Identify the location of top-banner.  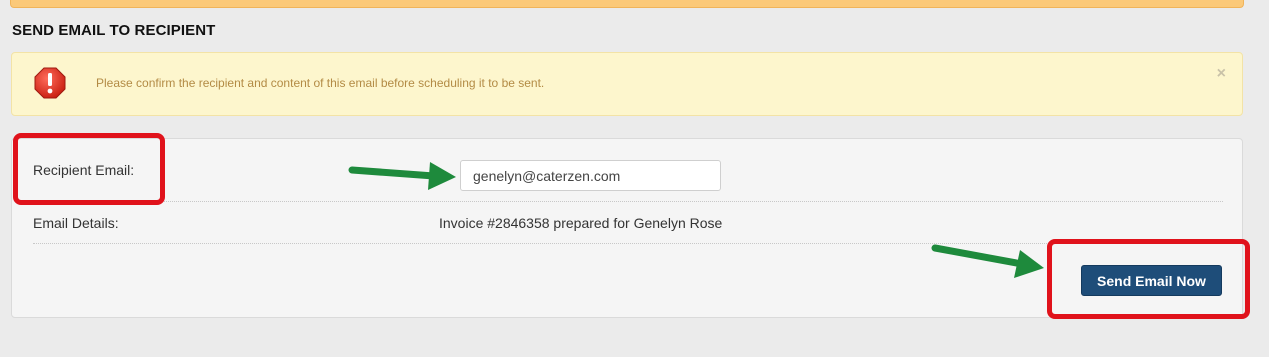
(627, 4).